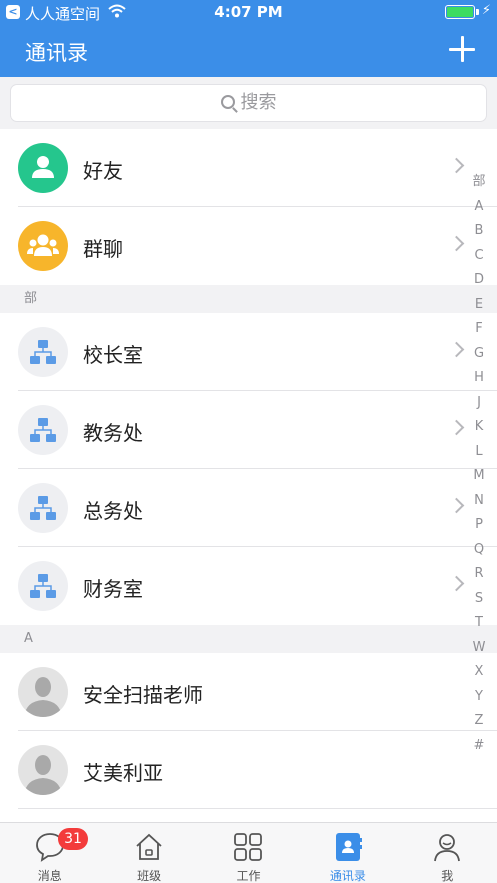 The height and width of the screenshot is (883, 497). Describe the element at coordinates (447, 848) in the screenshot. I see `person-icon` at that location.